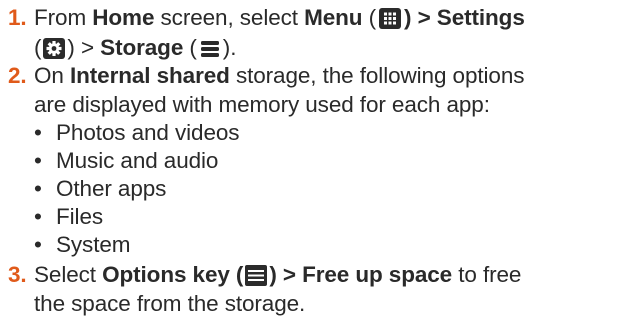  Describe the element at coordinates (256, 275) in the screenshot. I see `options-key-icon` at that location.